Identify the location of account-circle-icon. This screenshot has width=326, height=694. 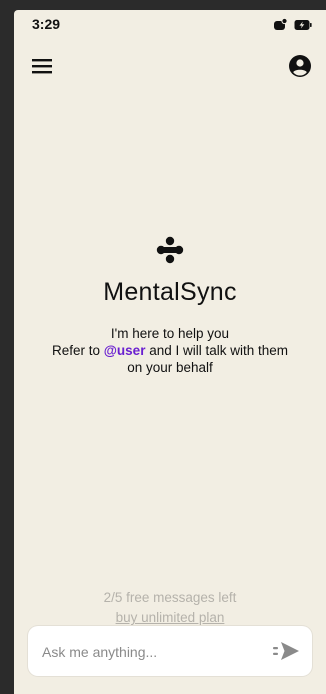
(300, 66).